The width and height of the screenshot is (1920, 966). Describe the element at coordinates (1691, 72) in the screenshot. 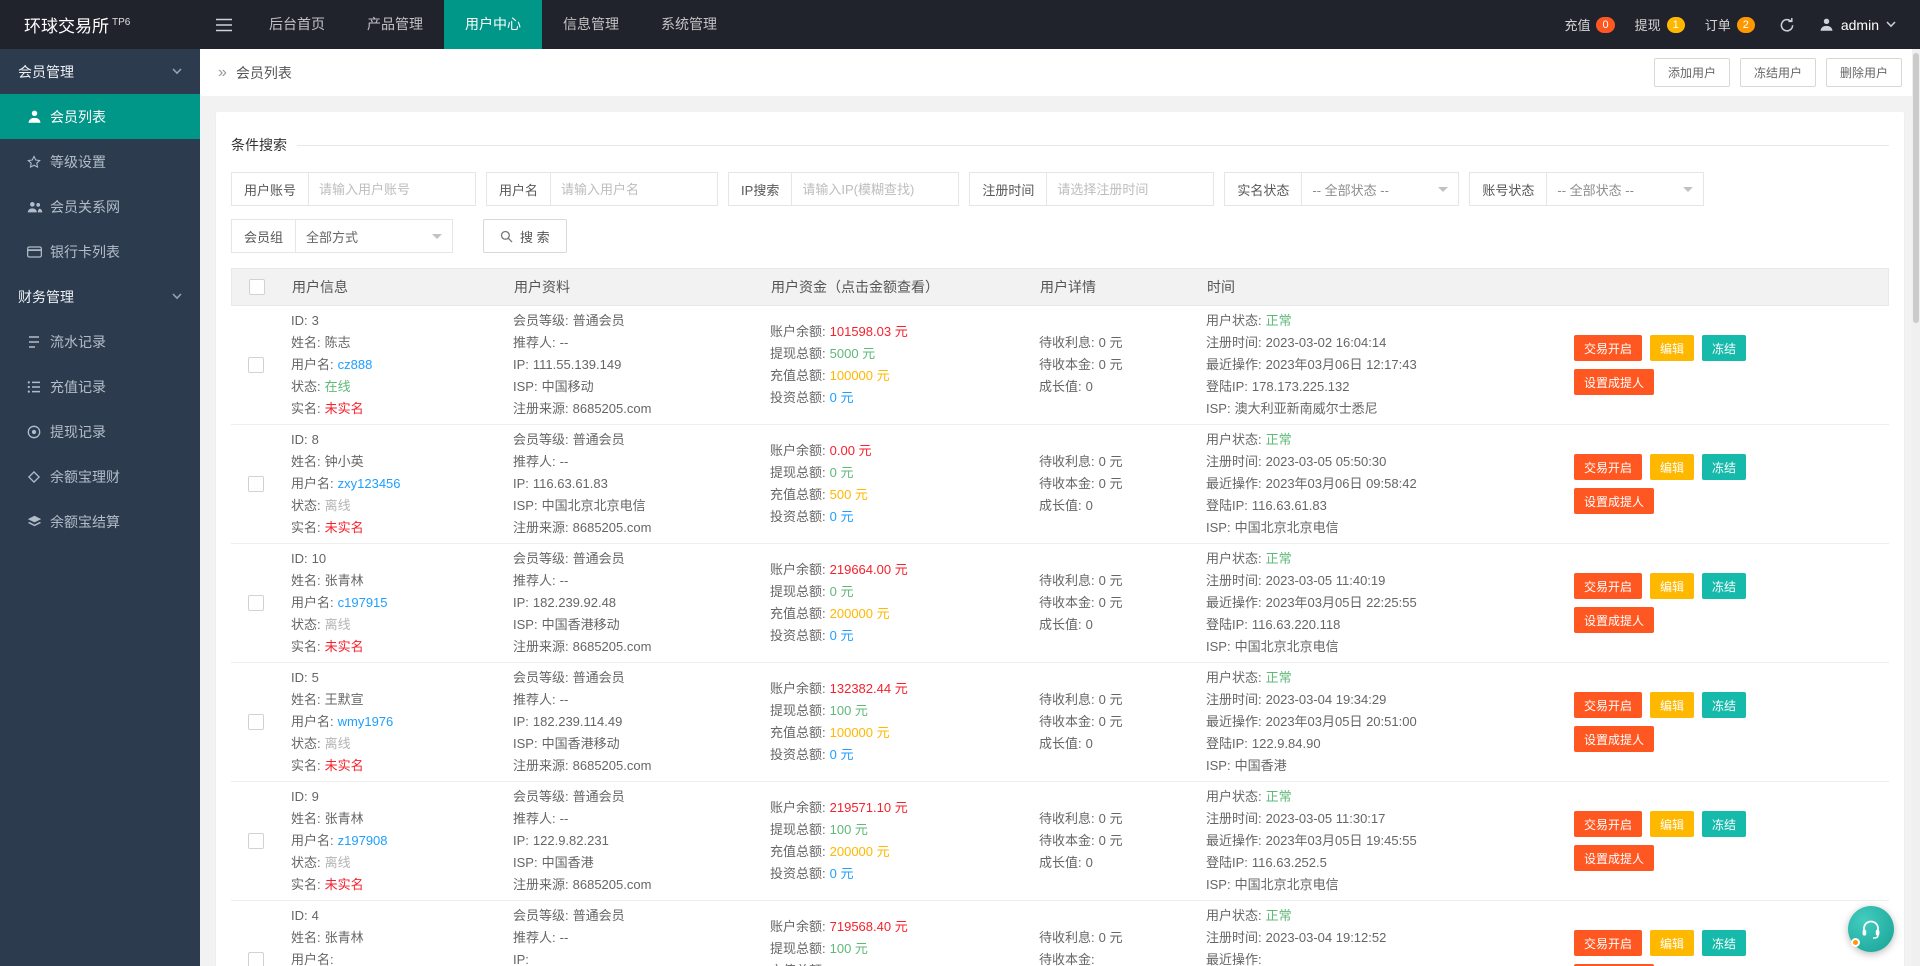

I see `page-action-button: 添加用户` at that location.